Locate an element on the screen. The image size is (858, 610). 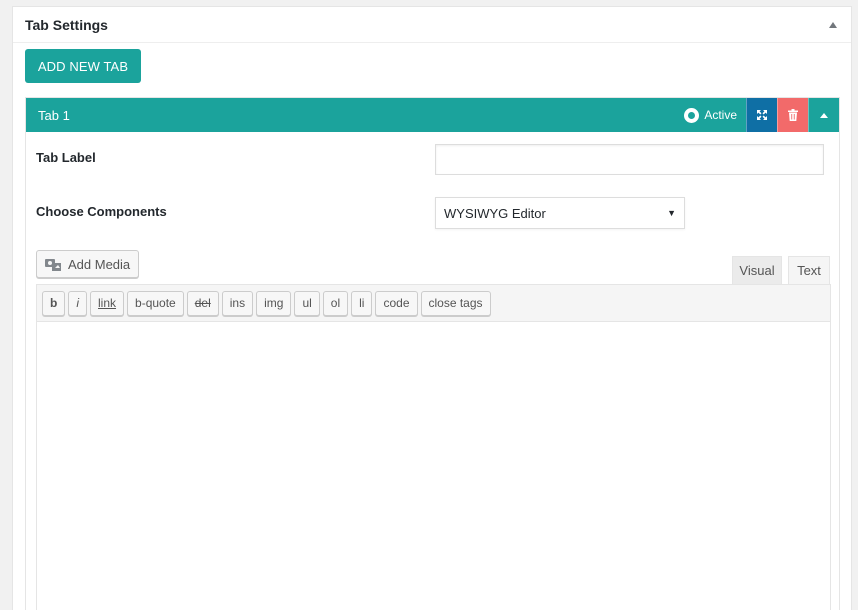
add-new-tab-button: ADD NEW TAB is located at coordinates (83, 66).